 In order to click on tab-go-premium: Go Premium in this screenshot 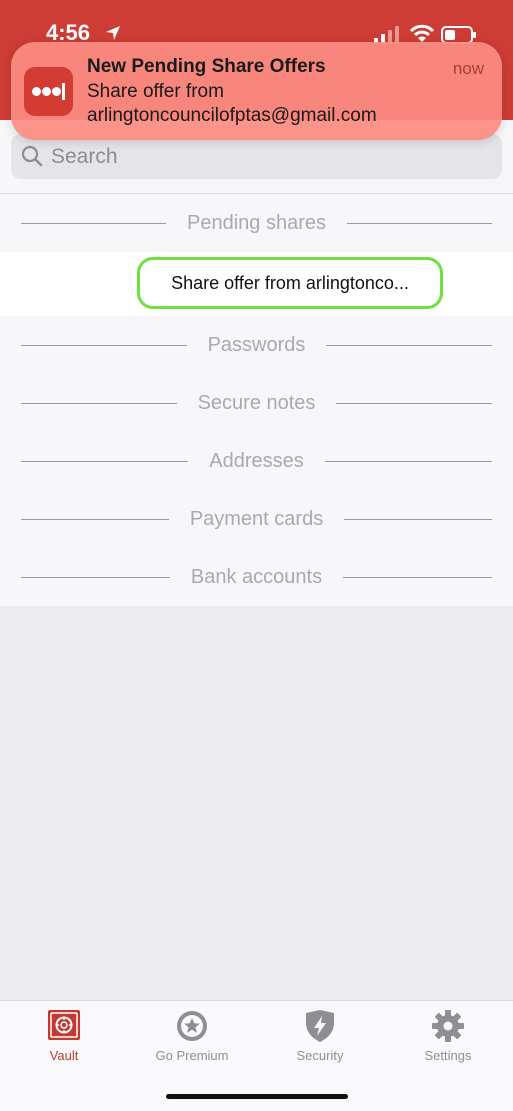, I will do `click(192, 1041)`.